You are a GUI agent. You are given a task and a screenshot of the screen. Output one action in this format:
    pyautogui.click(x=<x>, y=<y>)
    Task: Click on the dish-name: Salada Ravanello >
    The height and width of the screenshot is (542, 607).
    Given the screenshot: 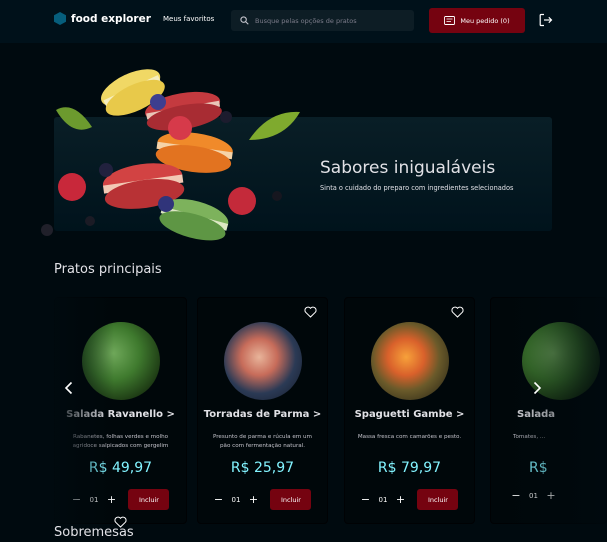 What is the action you would take?
    pyautogui.click(x=120, y=414)
    